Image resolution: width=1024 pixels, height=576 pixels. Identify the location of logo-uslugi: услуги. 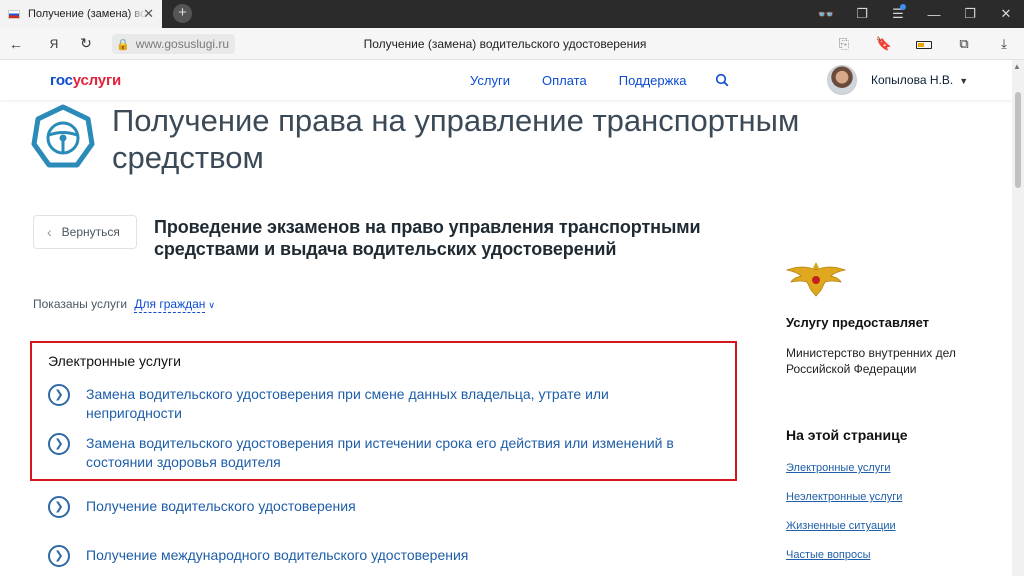
(97, 80).